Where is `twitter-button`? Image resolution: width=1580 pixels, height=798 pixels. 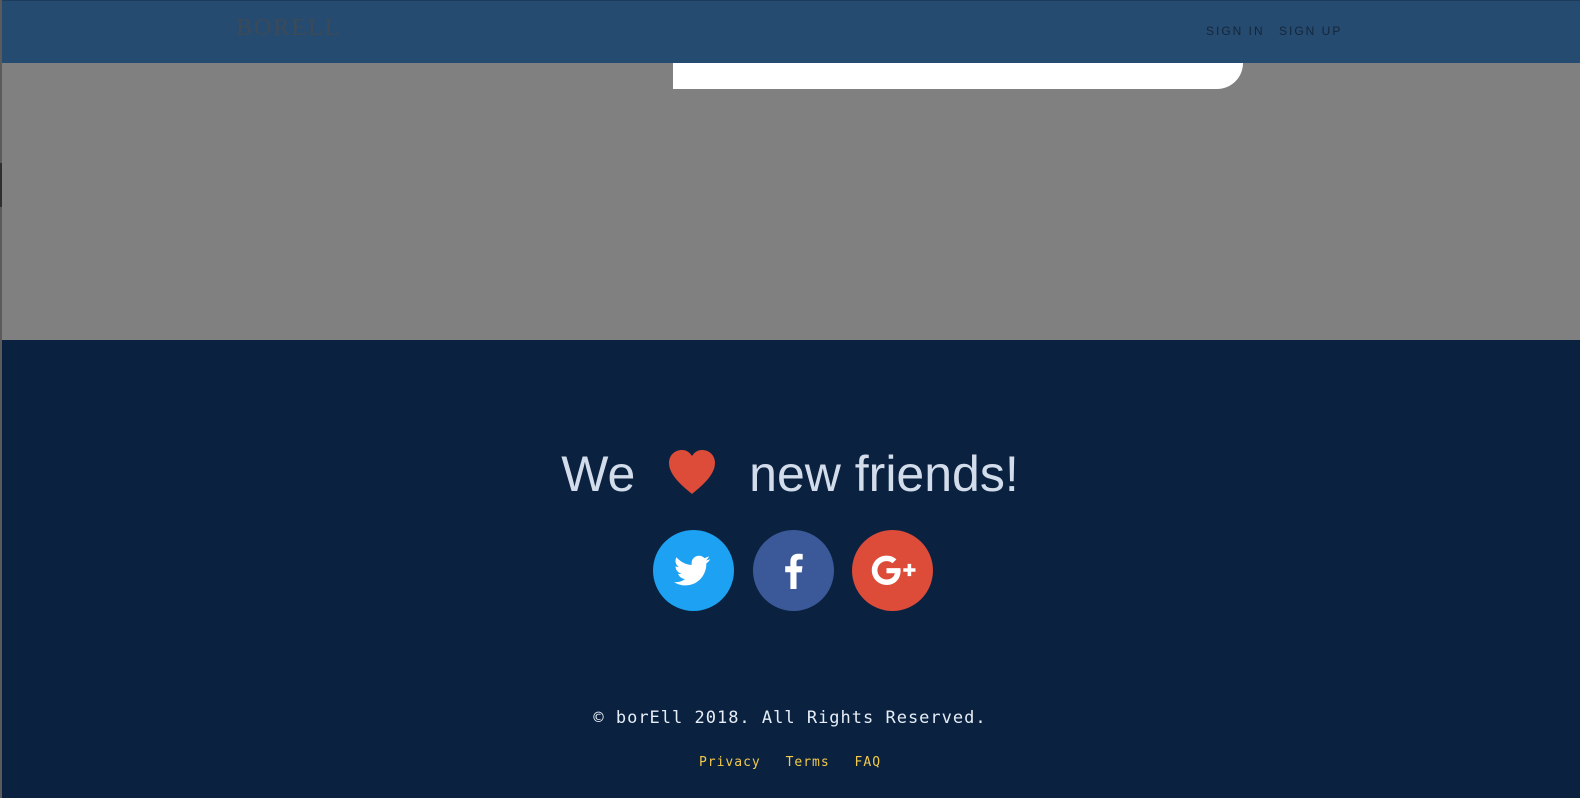 twitter-button is located at coordinates (693, 570).